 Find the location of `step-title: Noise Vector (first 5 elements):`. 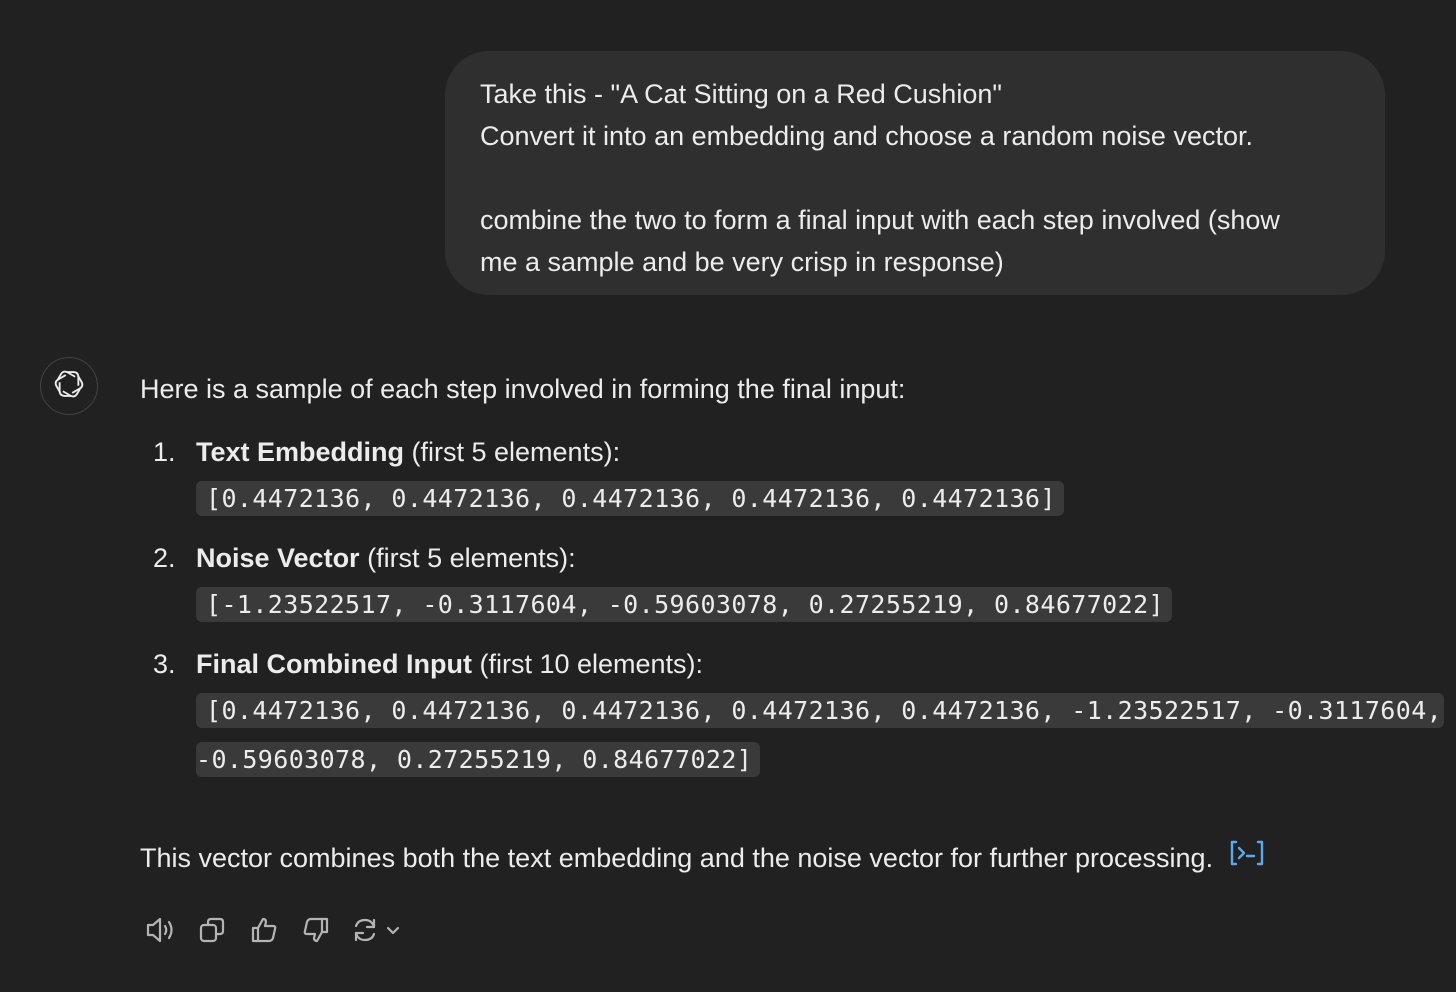

step-title: Noise Vector (first 5 elements): is located at coordinates (813, 558).